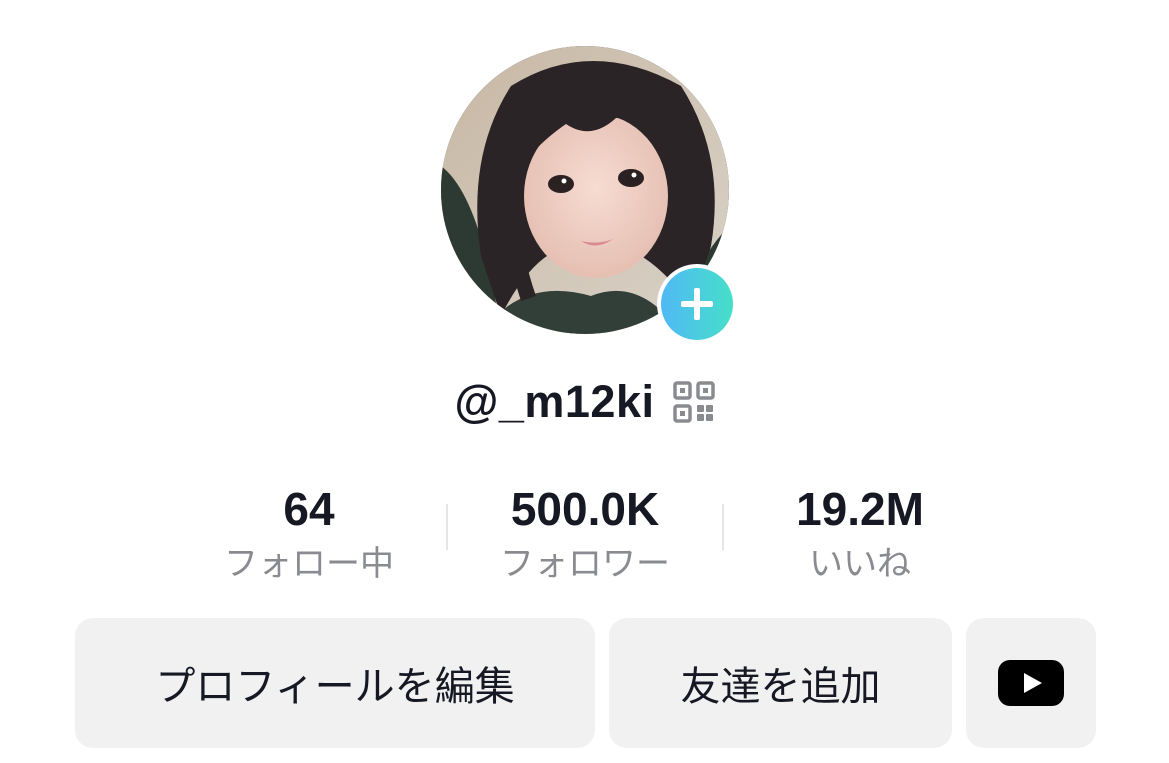 This screenshot has height=763, width=1169. What do you see at coordinates (309, 564) in the screenshot?
I see `following-label: フォロー中` at bounding box center [309, 564].